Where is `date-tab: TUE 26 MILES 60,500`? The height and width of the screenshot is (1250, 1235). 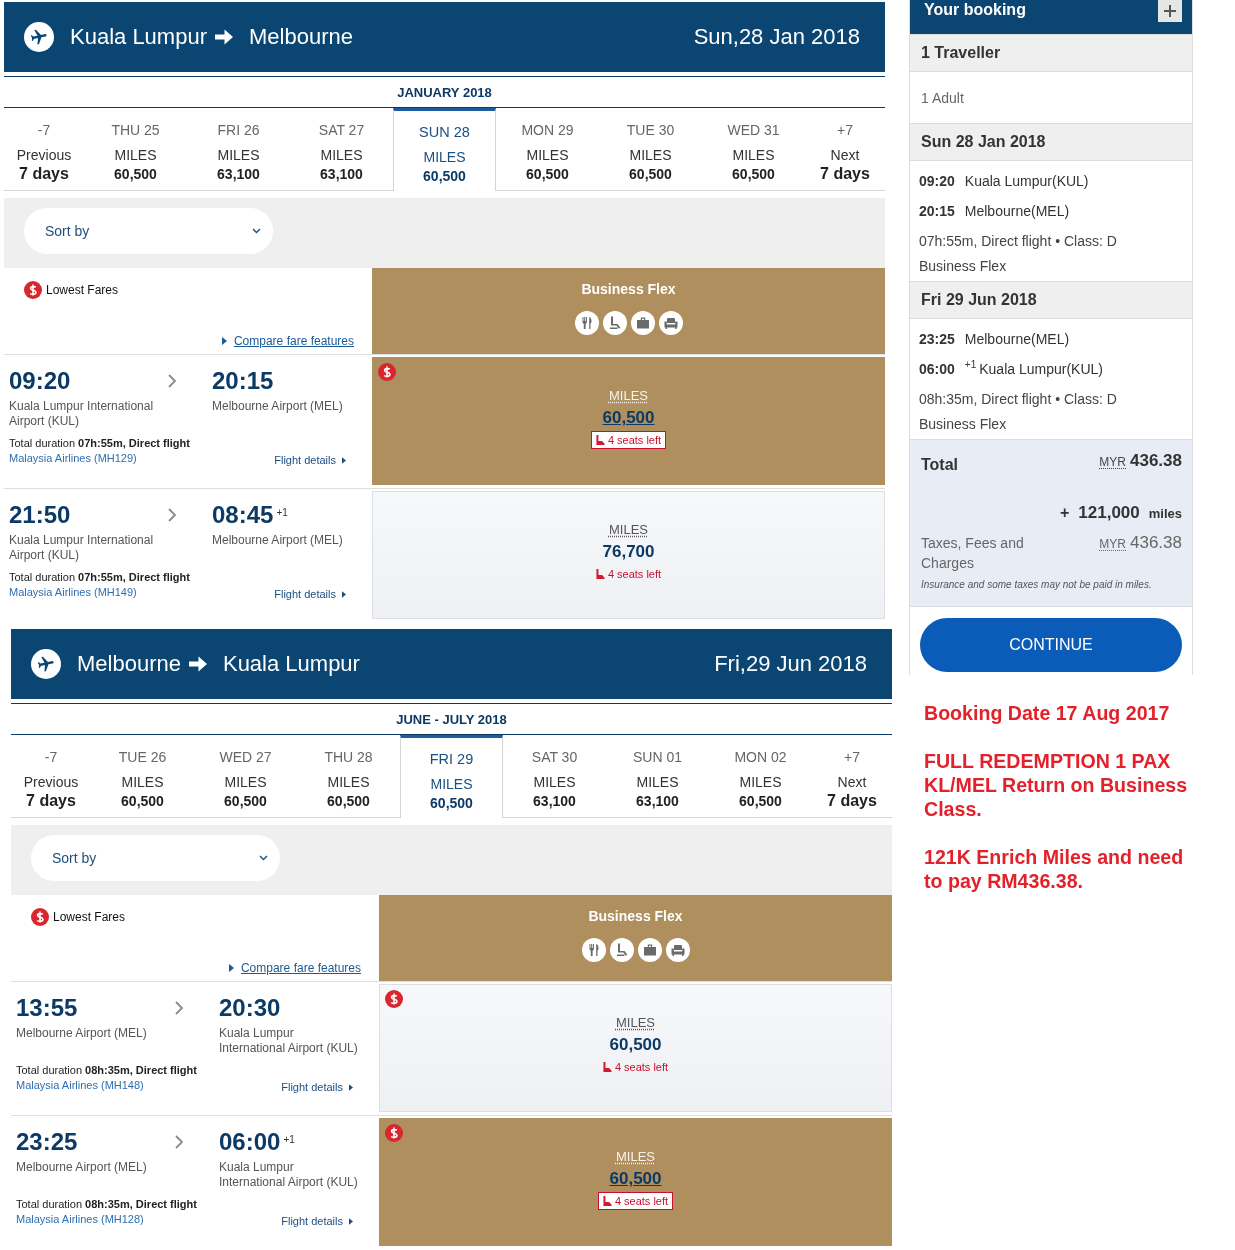 date-tab: TUE 26 MILES 60,500 is located at coordinates (142, 776).